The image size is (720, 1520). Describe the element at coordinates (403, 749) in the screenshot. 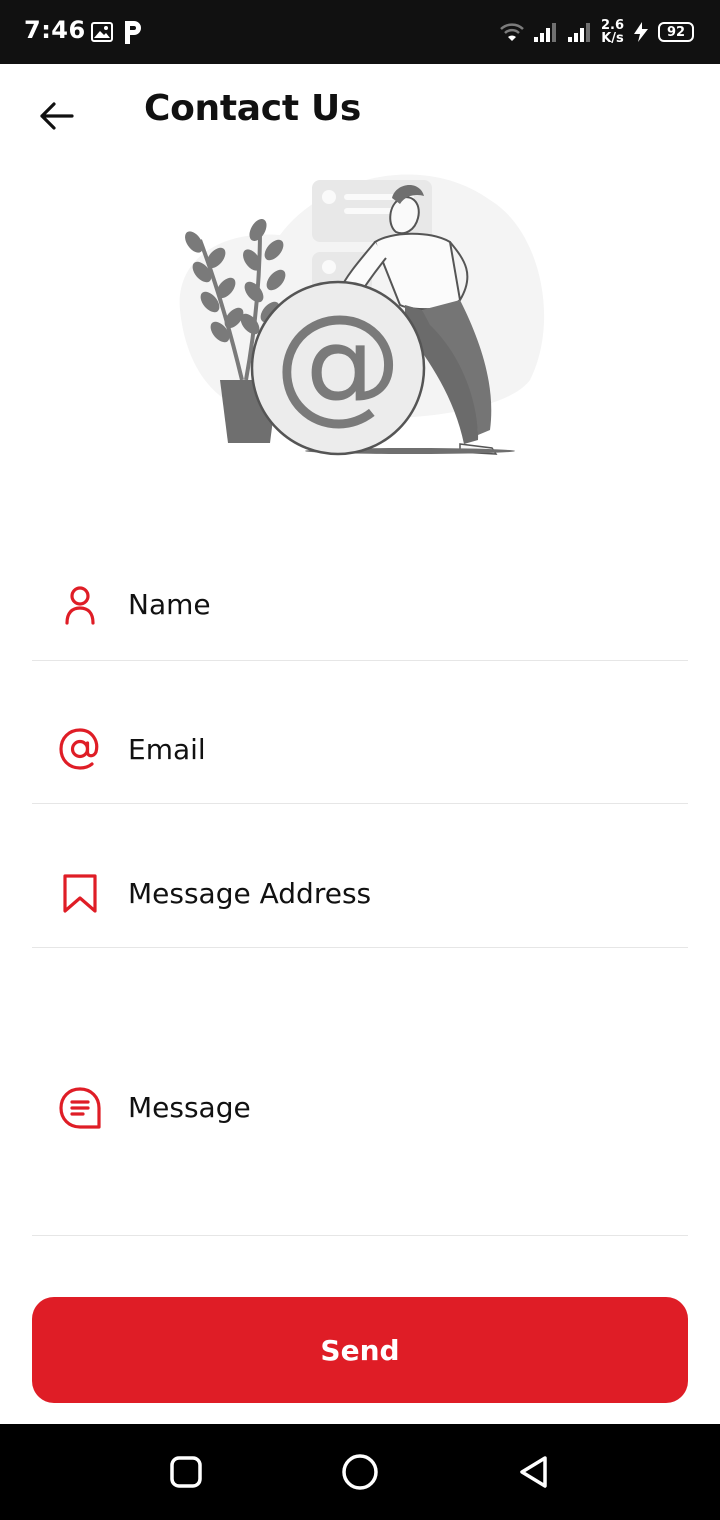

I see `email-input` at that location.